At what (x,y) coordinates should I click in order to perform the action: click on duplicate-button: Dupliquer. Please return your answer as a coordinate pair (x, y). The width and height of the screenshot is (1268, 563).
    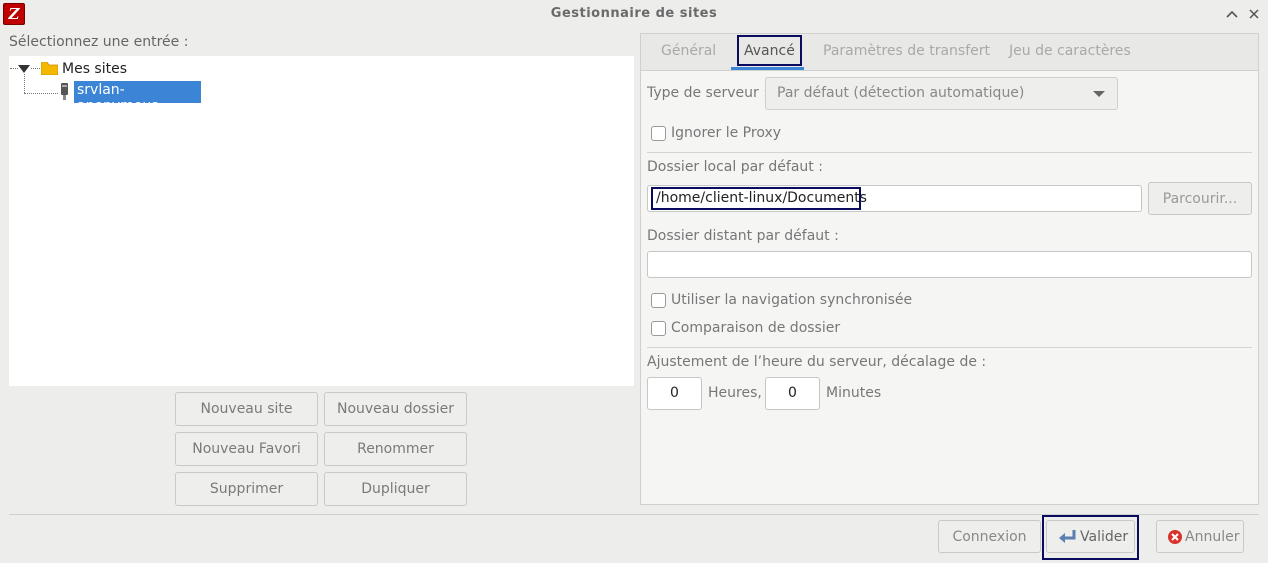
    Looking at the image, I should click on (395, 489).